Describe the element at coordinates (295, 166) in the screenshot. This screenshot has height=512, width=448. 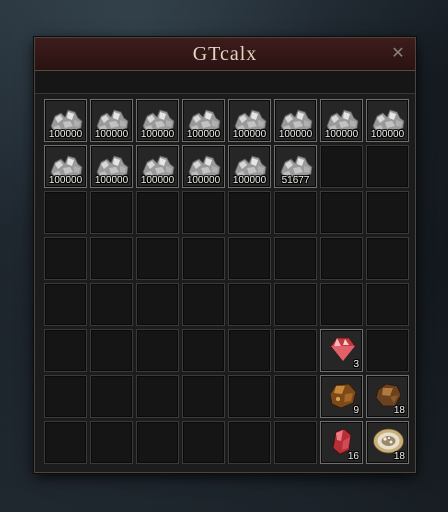
I see `inventory-slot: 51677` at that location.